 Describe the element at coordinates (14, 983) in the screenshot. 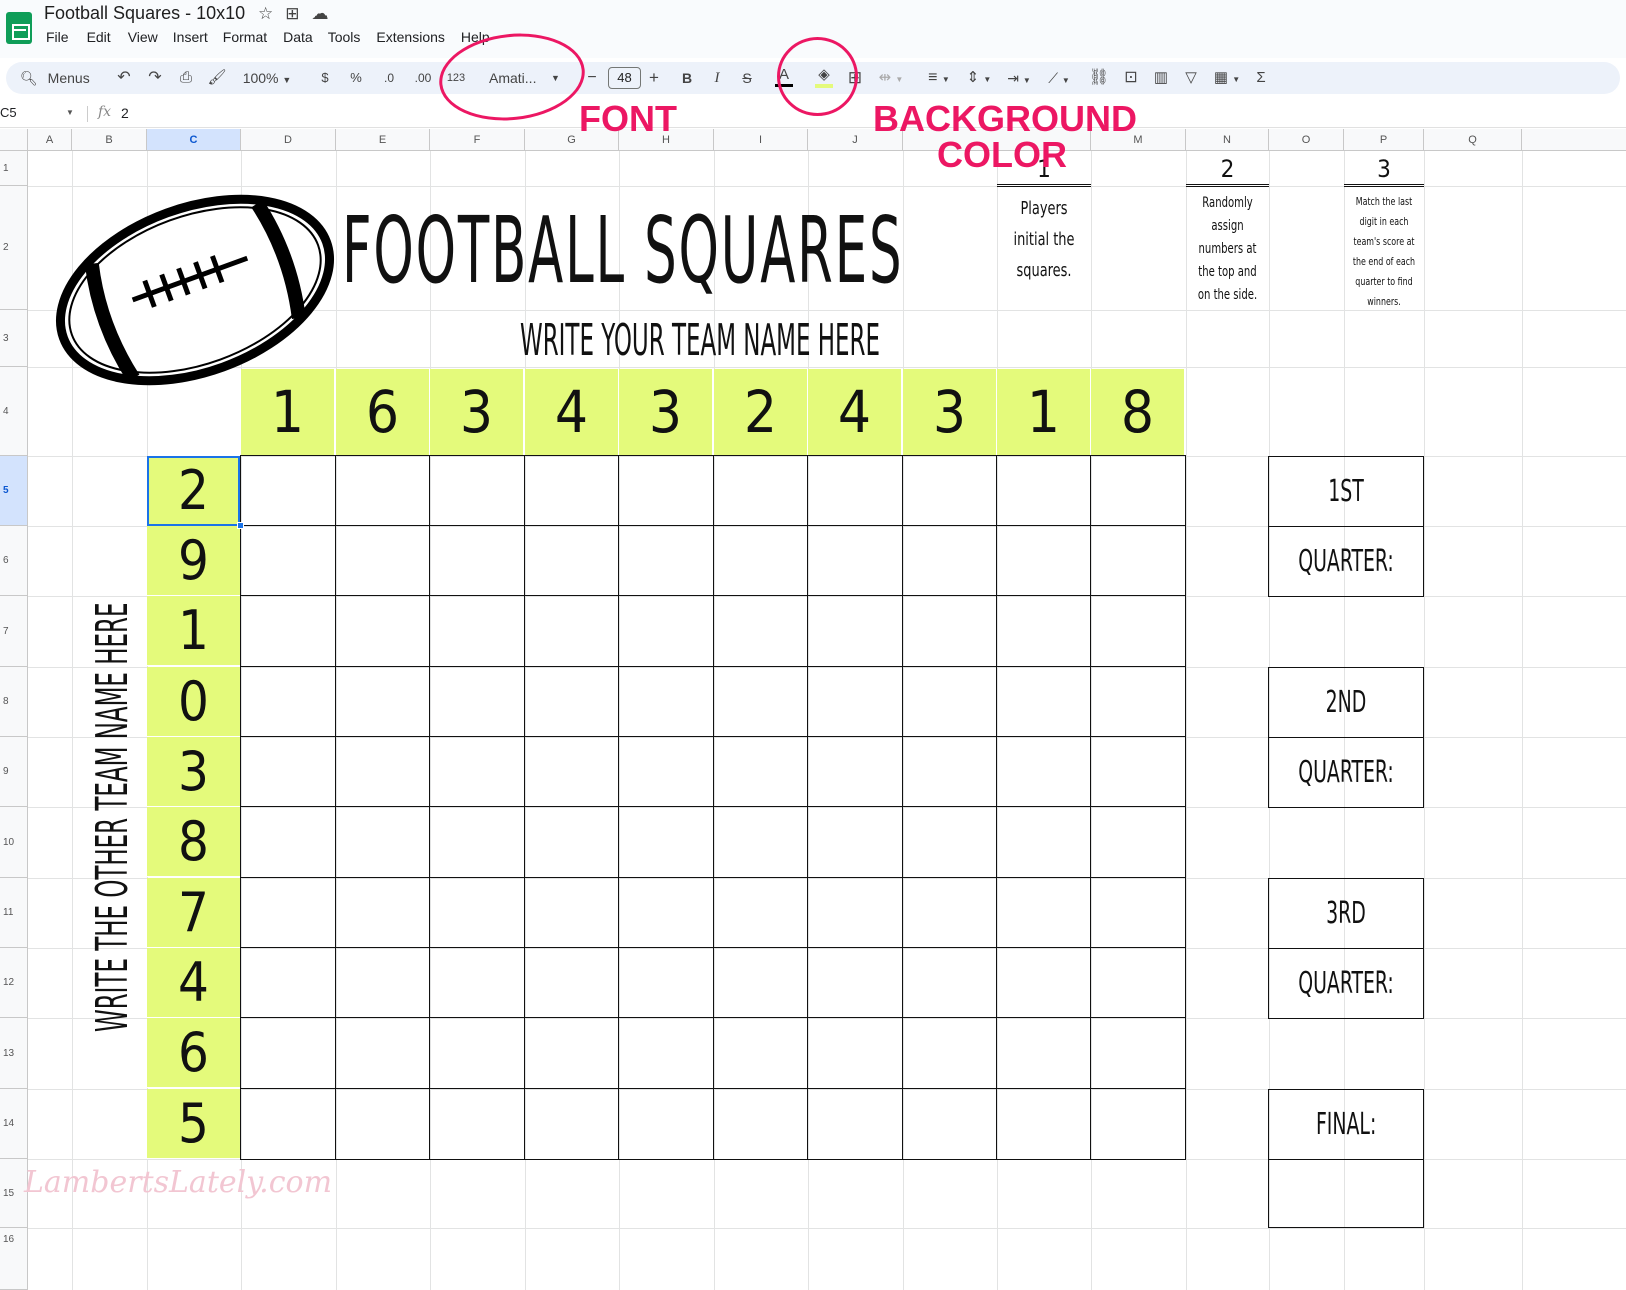

I see `row-header-12: 12` at that location.